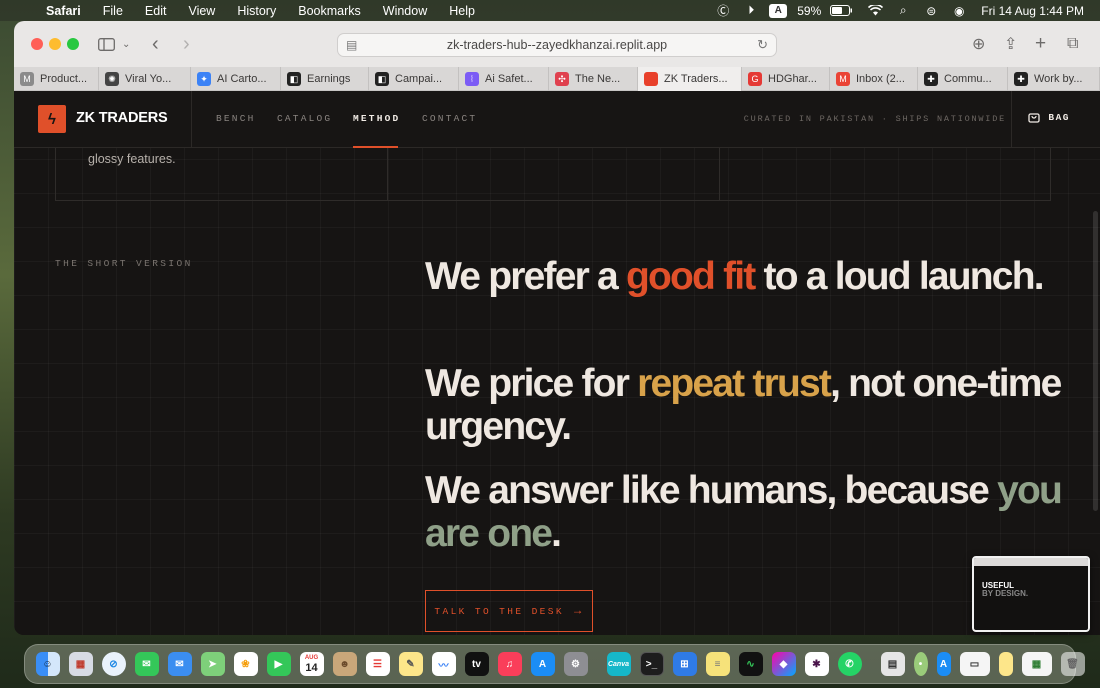 The height and width of the screenshot is (688, 1100). What do you see at coordinates (509, 664) in the screenshot?
I see `music-icon: ♫` at bounding box center [509, 664].